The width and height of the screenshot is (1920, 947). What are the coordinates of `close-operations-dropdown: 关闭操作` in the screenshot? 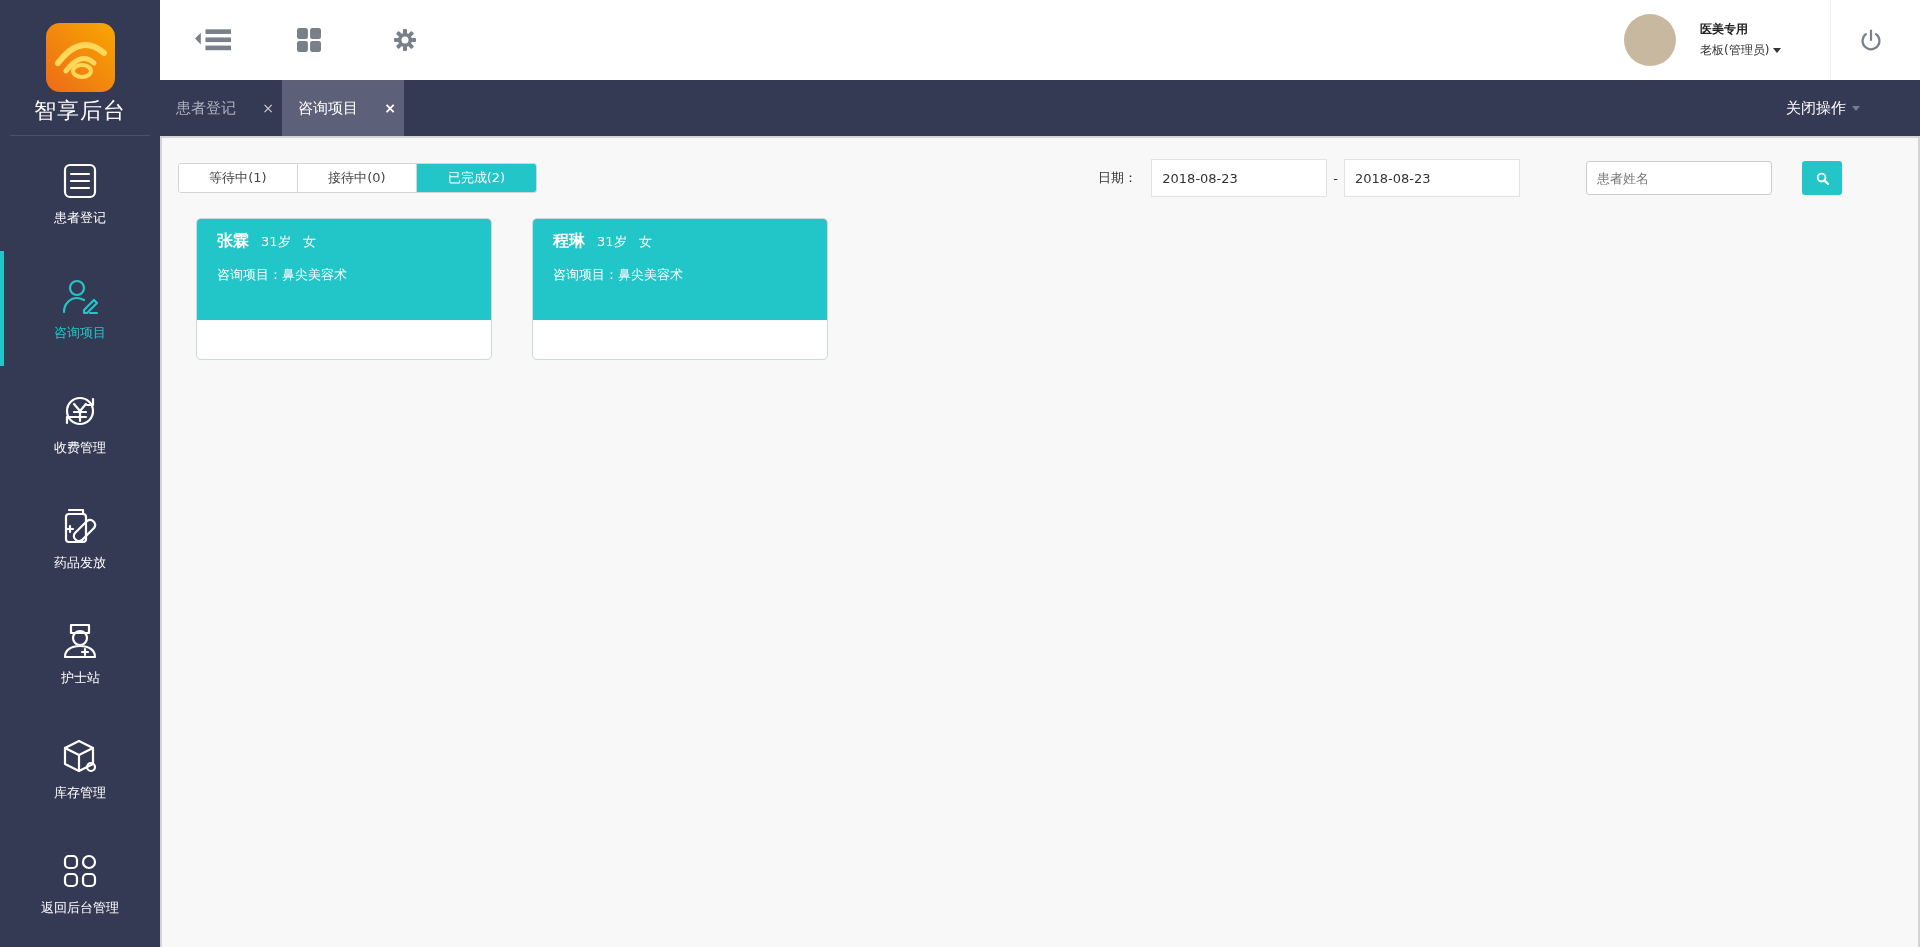 It's located at (1823, 108).